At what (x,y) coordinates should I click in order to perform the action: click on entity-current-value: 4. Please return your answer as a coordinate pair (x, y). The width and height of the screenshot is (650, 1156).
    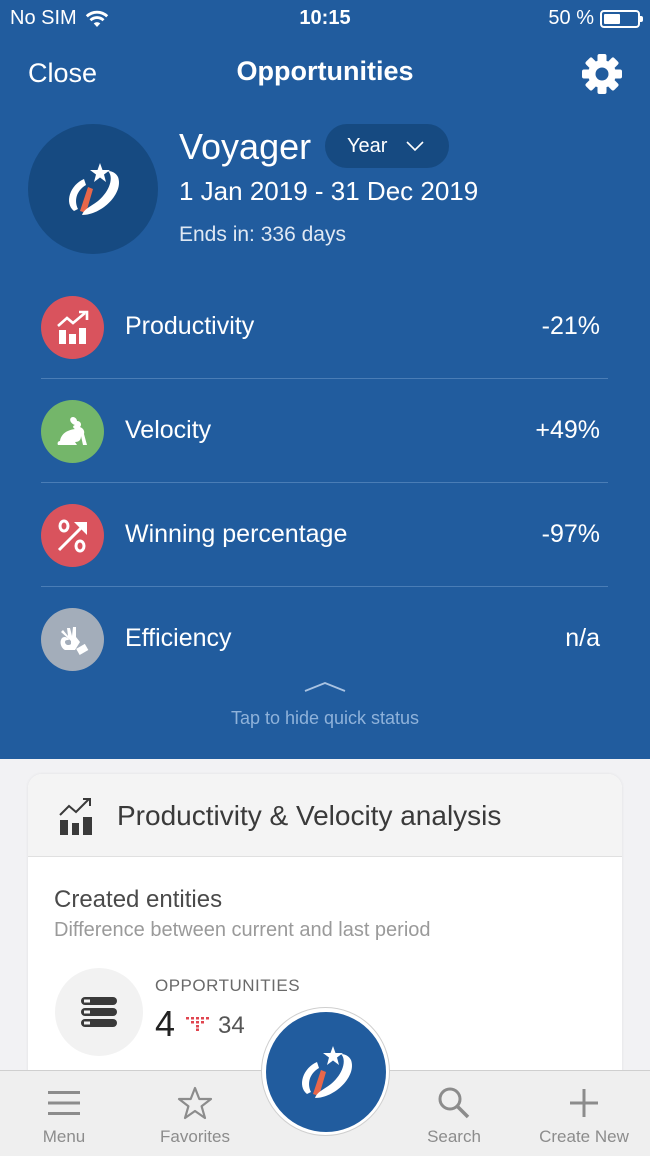
    Looking at the image, I should click on (165, 1023).